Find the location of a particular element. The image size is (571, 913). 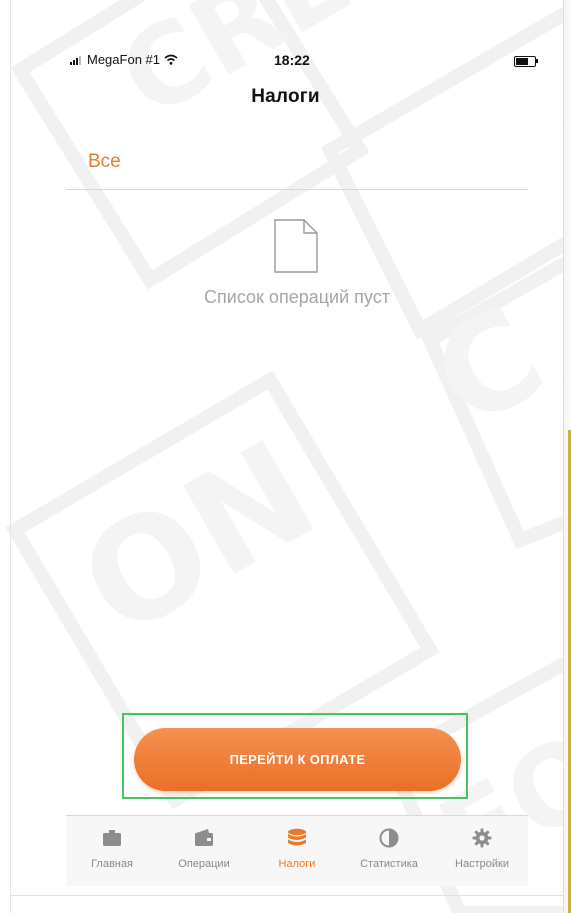

signal-strength-icon is located at coordinates (75, 60).